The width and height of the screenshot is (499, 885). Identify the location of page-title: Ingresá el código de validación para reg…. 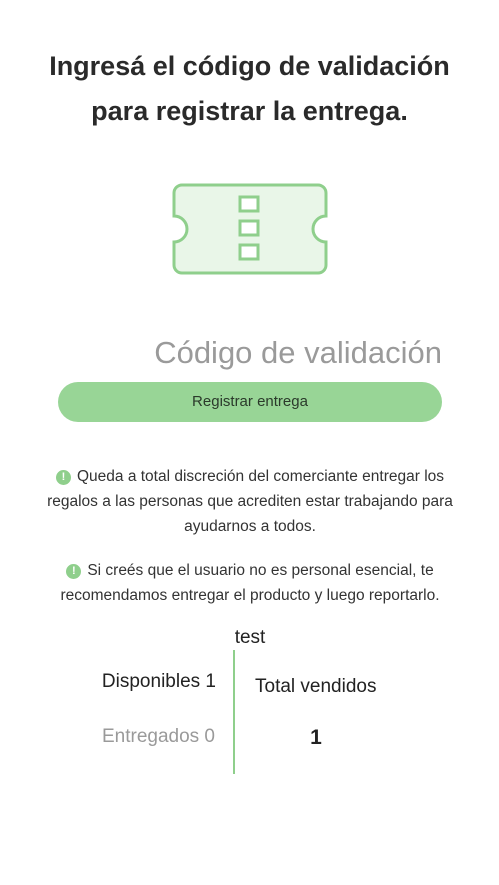
(249, 89).